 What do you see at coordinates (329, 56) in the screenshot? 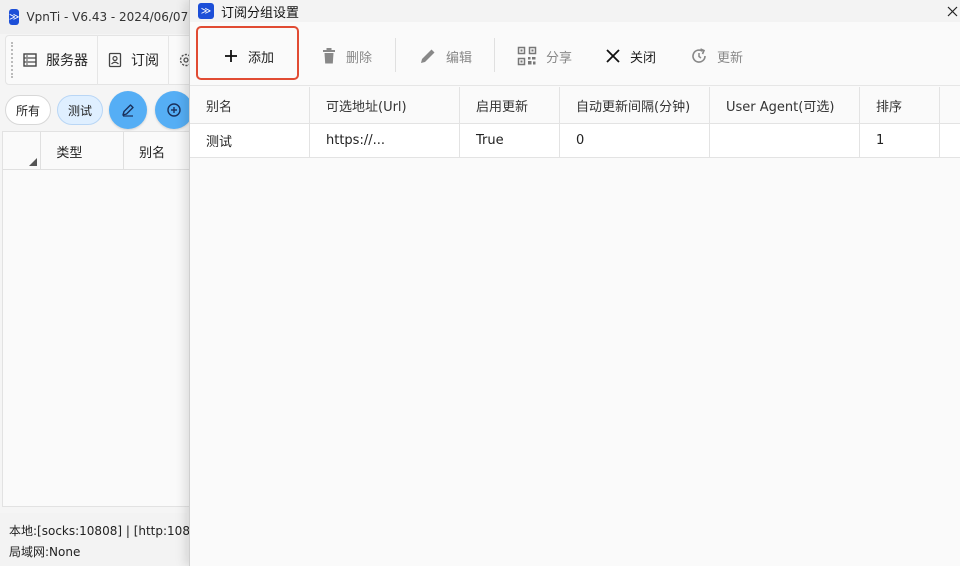
I see `trash-icon` at bounding box center [329, 56].